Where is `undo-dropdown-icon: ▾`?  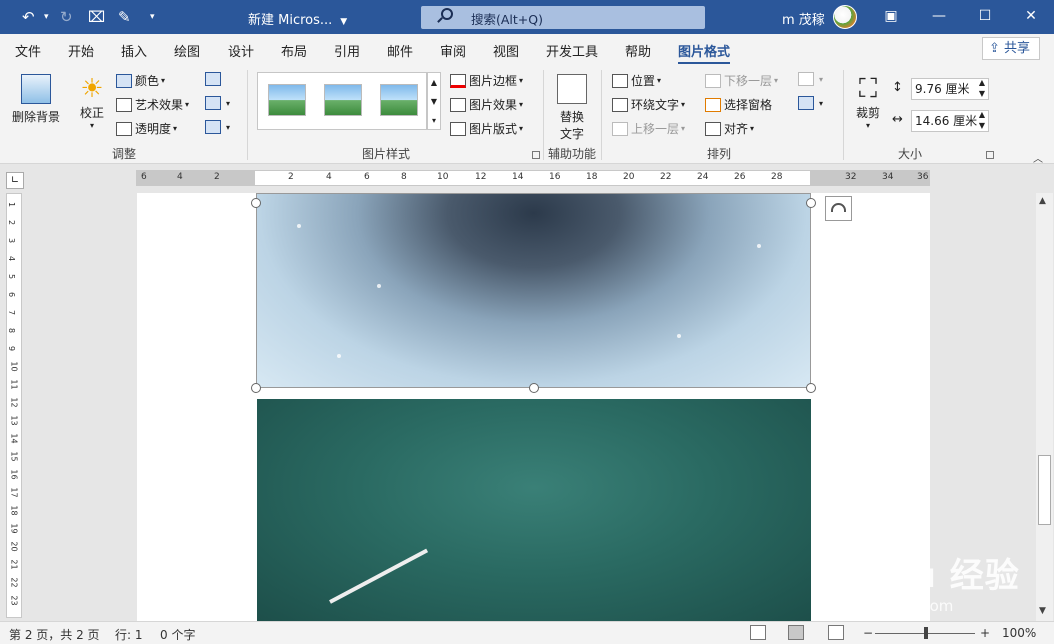
undo-dropdown-icon: ▾ is located at coordinates (46, 17).